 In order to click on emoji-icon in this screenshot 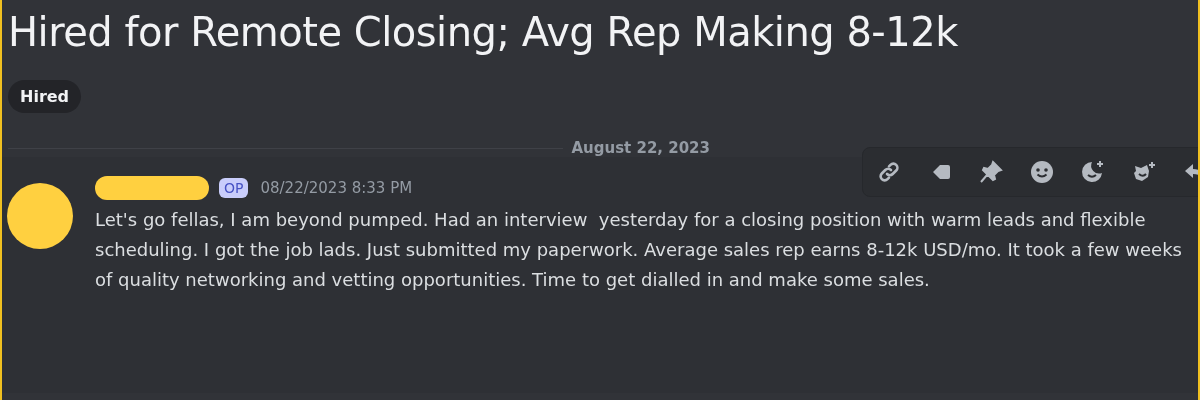, I will do `click(1042, 172)`.